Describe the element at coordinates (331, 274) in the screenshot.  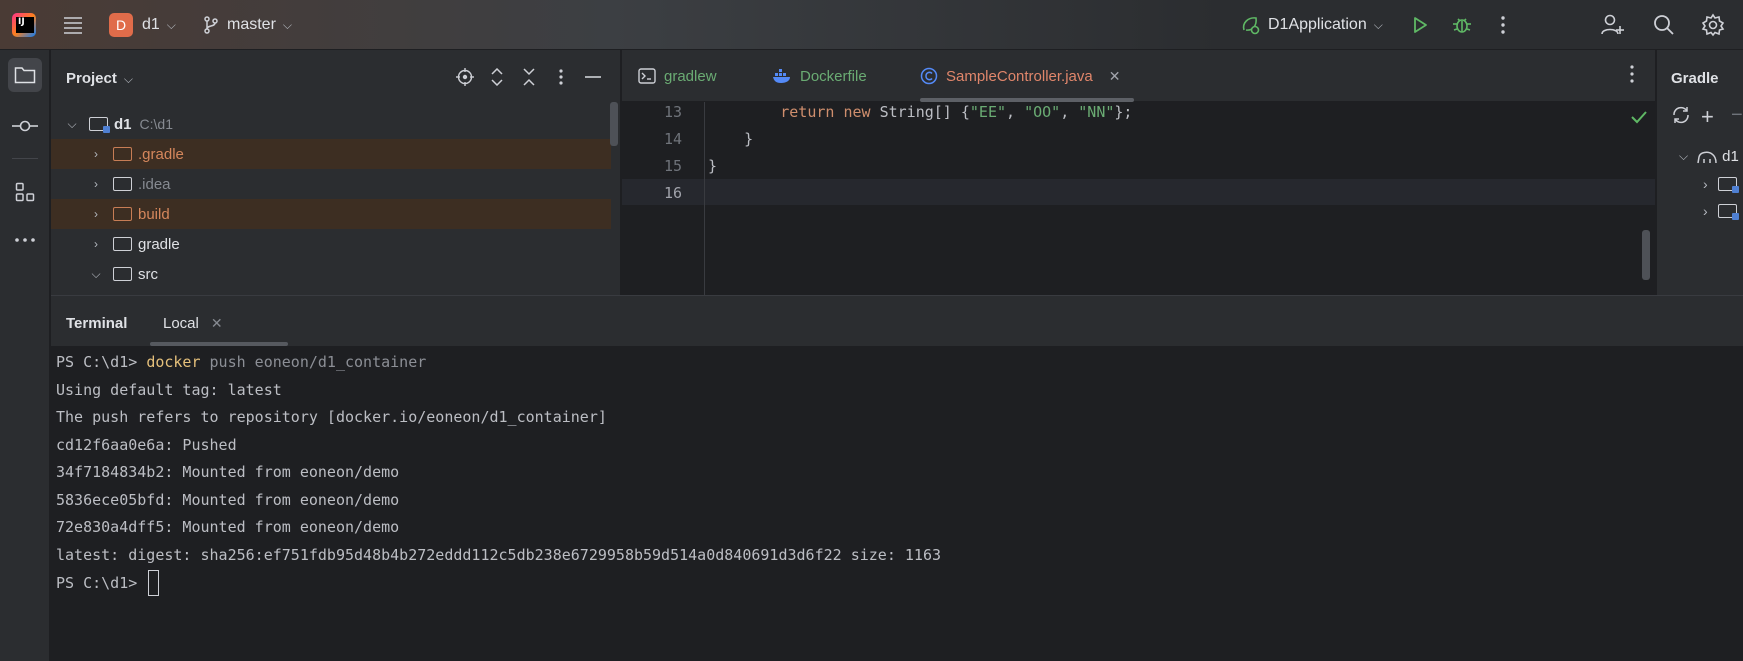
I see `tree-item-src: ⌵ src` at that location.